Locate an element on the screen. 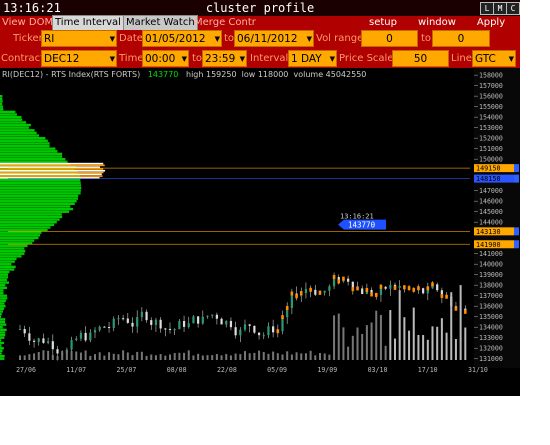 This screenshot has width=550, height=445. y-tick-label: 153000 is located at coordinates (491, 128).